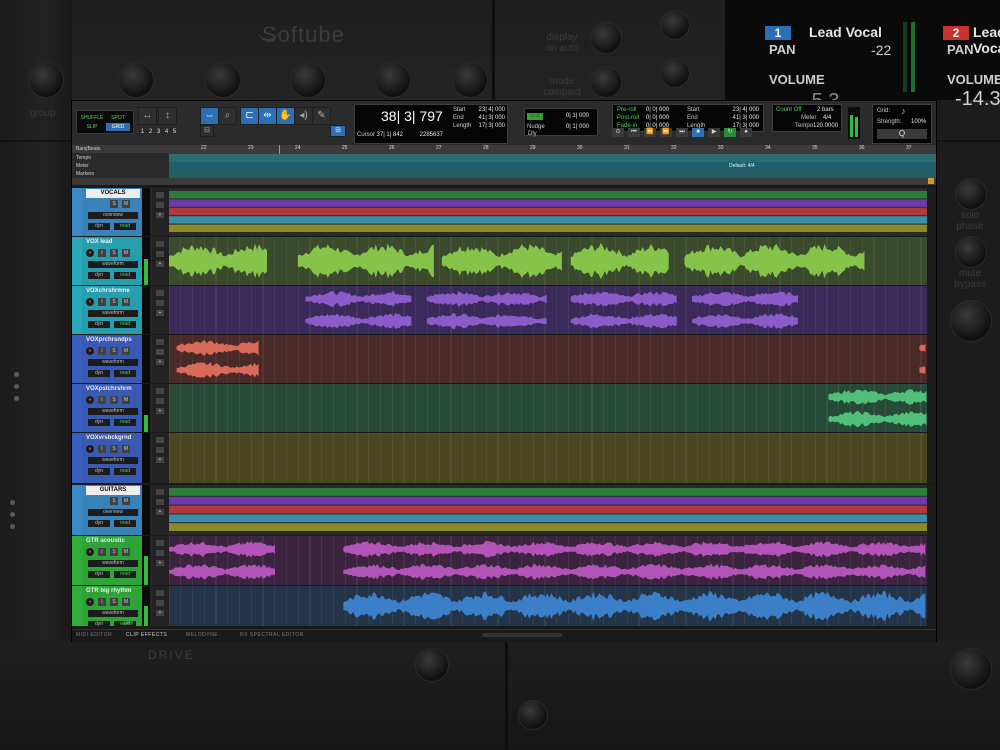 The height and width of the screenshot is (750, 1000). I want to click on track-view-selector: overview, so click(113, 215).